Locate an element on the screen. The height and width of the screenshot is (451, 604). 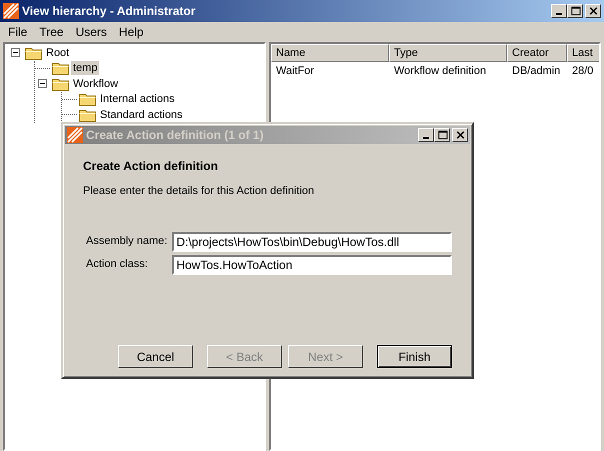
folder-name: temp is located at coordinates (85, 68).